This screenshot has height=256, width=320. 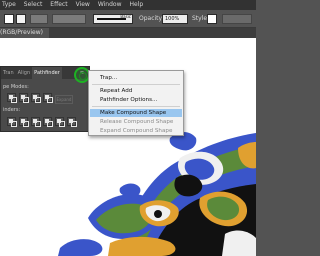 I want to click on expand-button: Expand, so click(x=64, y=99).